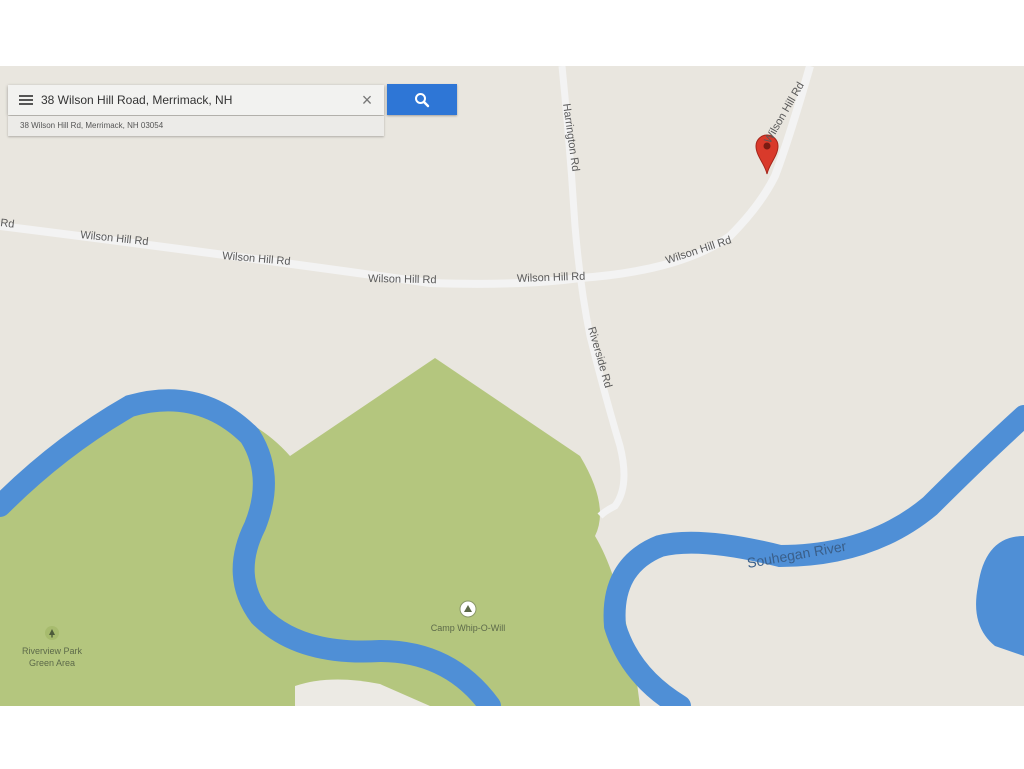 The width and height of the screenshot is (1024, 769). What do you see at coordinates (7, 224) in the screenshot?
I see `road-label-partial: Rd` at bounding box center [7, 224].